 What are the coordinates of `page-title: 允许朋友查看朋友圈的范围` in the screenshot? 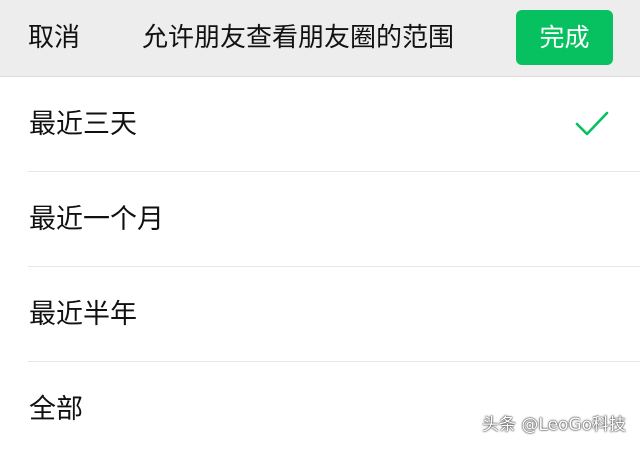 It's located at (298, 38).